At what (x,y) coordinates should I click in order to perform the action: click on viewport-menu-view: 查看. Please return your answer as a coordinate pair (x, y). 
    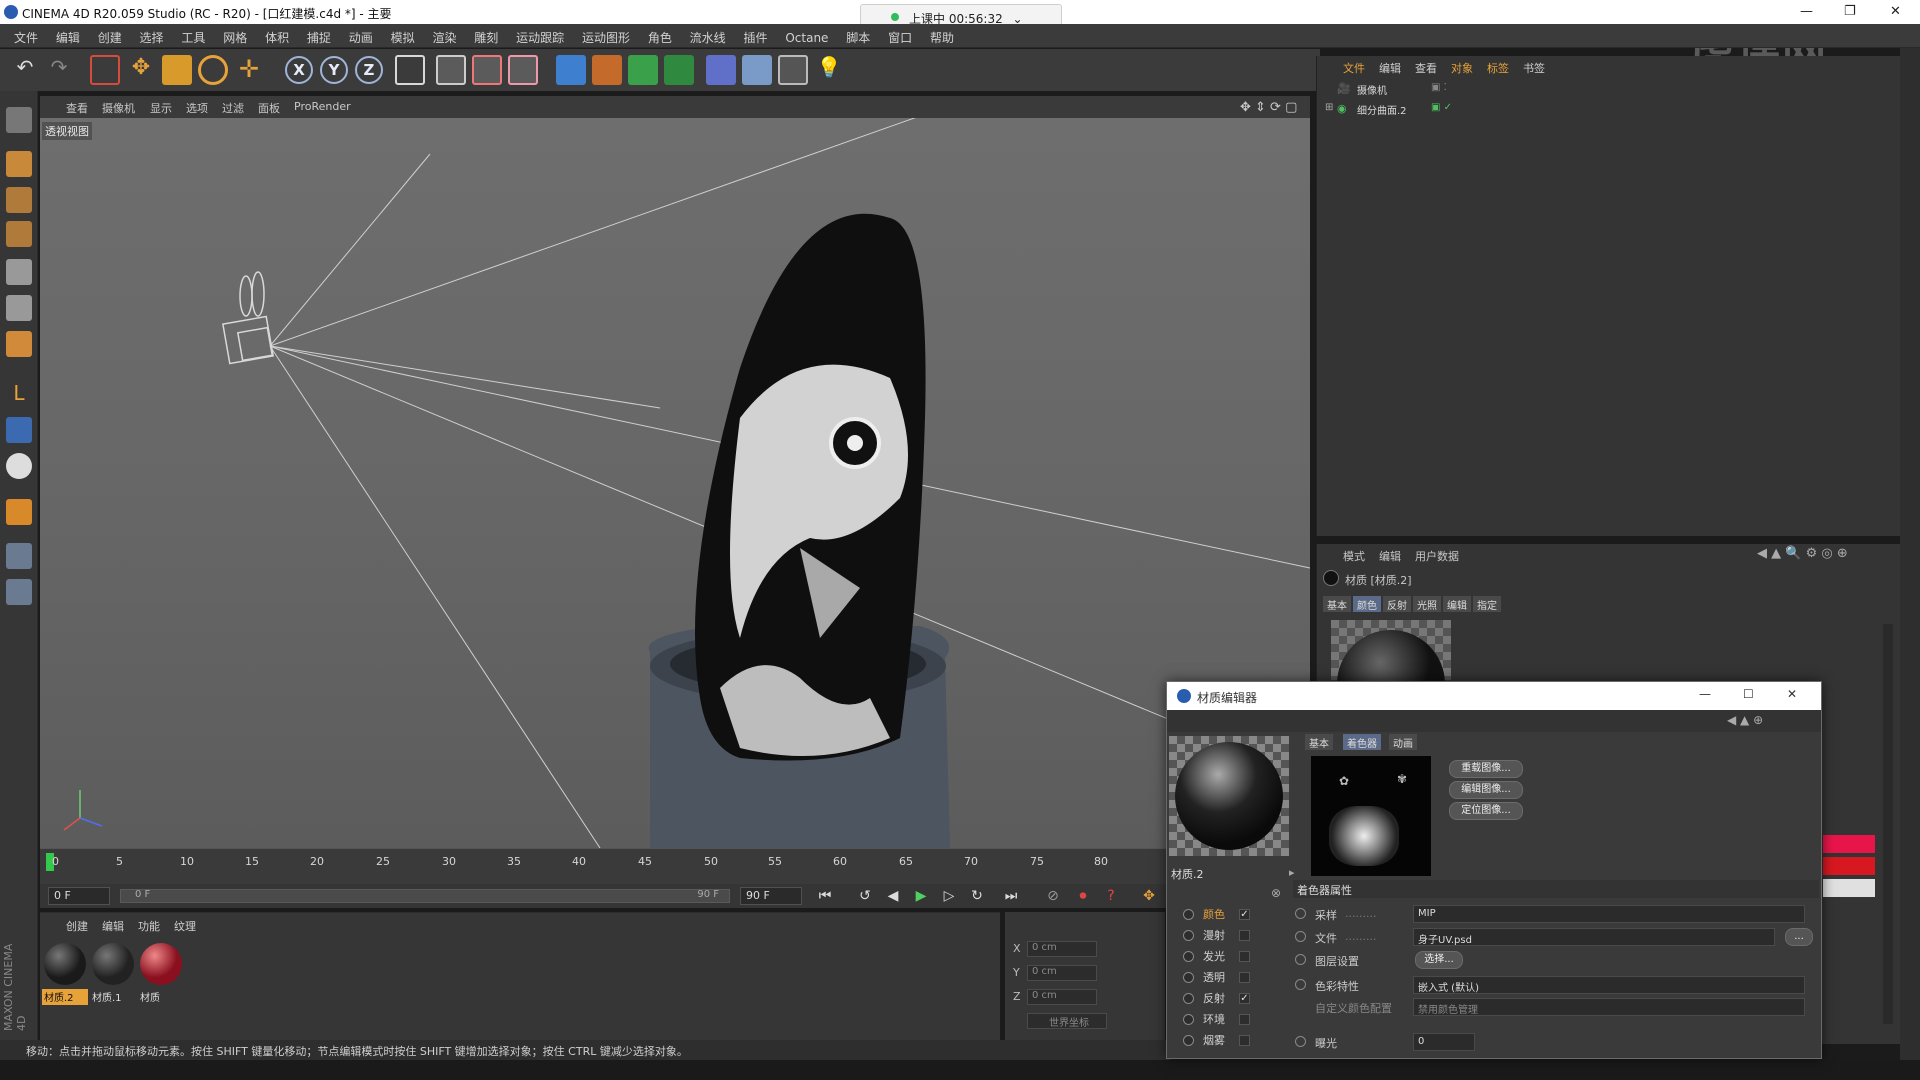
    Looking at the image, I should click on (77, 108).